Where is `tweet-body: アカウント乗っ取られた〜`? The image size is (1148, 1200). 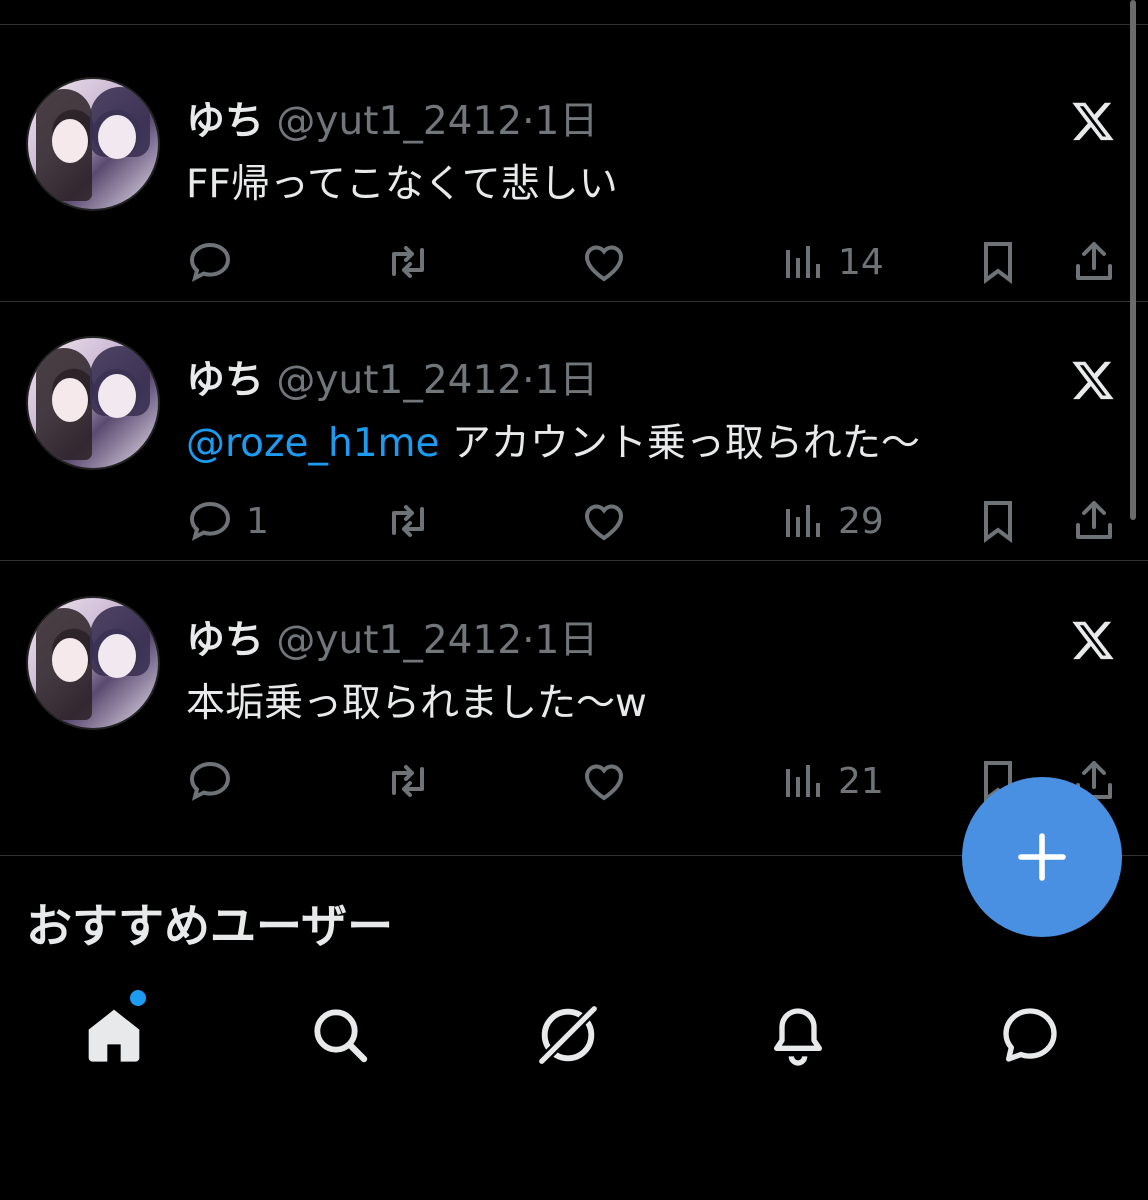 tweet-body: アカウント乗っ取られた〜 is located at coordinates (679, 443).